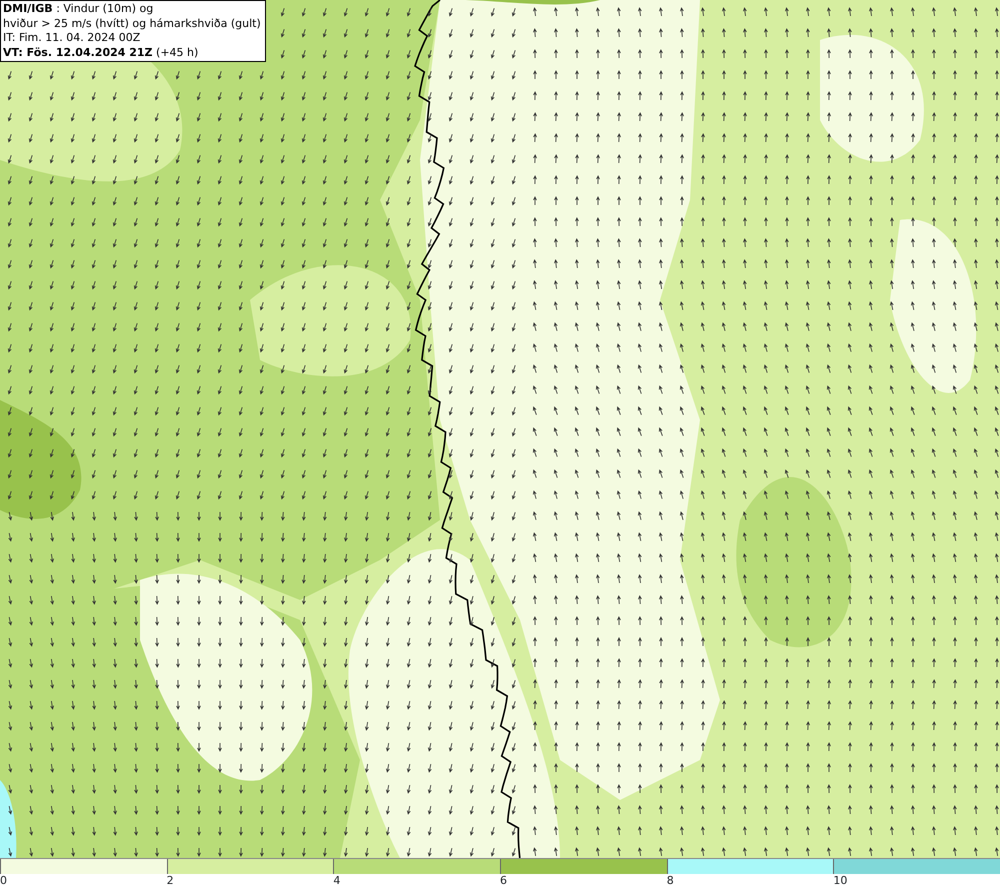 The image size is (1000, 887). What do you see at coordinates (336, 880) in the screenshot?
I see `legend-label: 4` at bounding box center [336, 880].